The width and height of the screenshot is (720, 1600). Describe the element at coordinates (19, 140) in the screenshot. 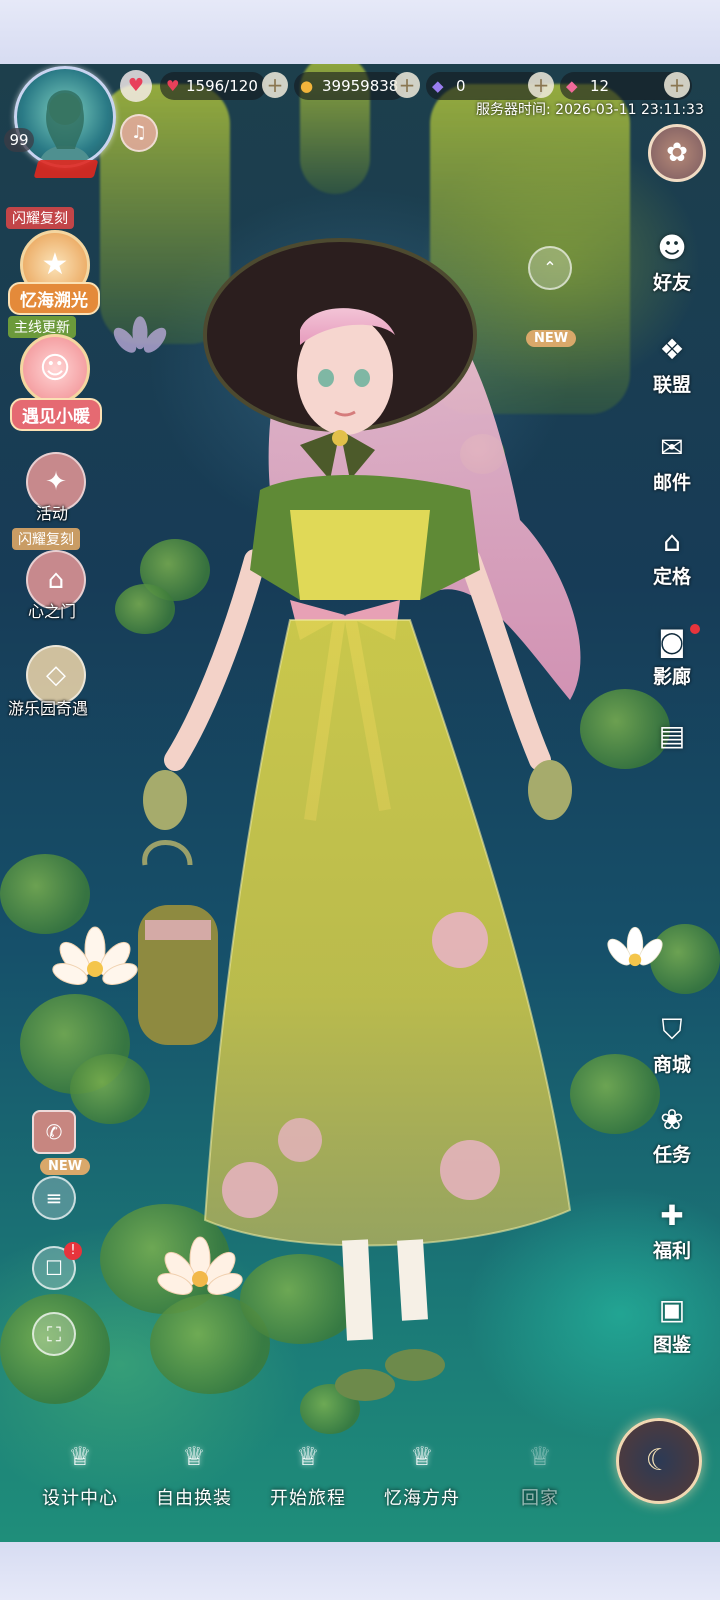

I see `player-level: 99` at that location.